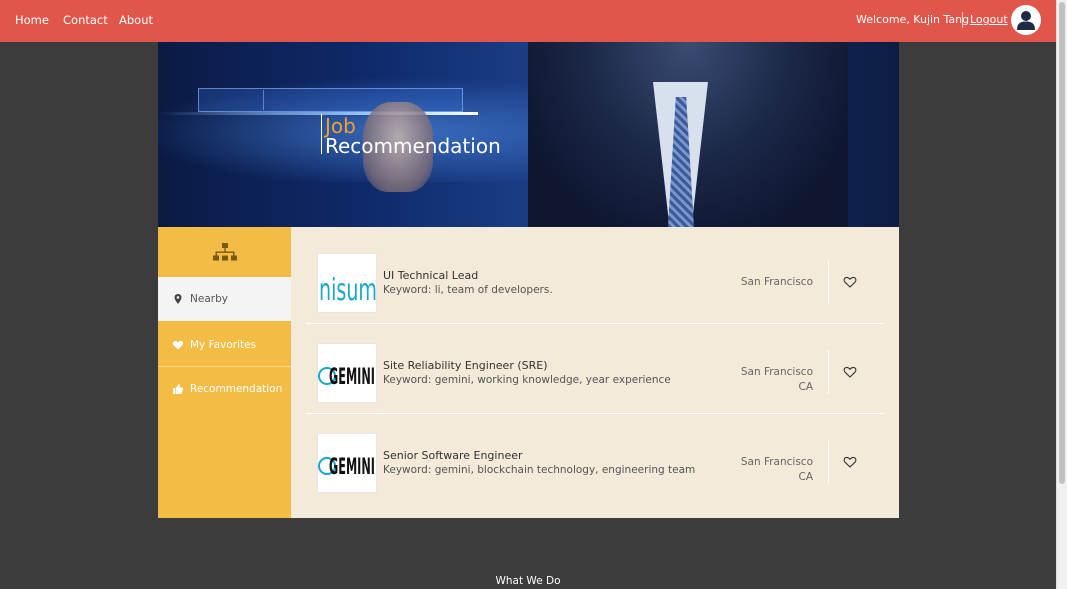 The height and width of the screenshot is (589, 1067). Describe the element at coordinates (178, 299) in the screenshot. I see `map-marker-icon` at that location.